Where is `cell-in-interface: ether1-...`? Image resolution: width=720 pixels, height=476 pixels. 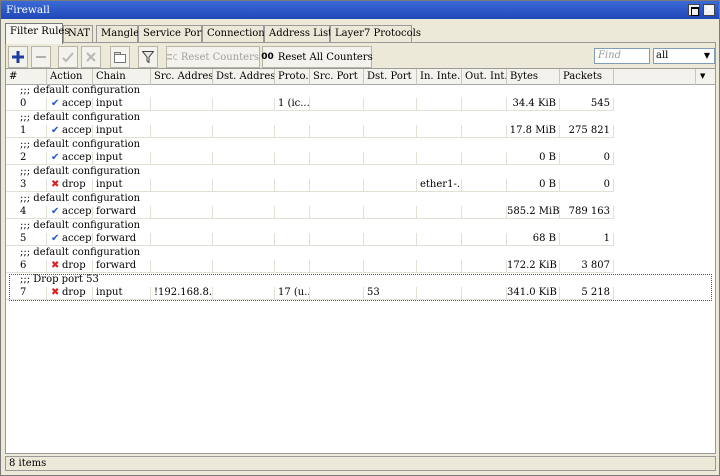 cell-in-interface: ether1-... is located at coordinates (439, 185).